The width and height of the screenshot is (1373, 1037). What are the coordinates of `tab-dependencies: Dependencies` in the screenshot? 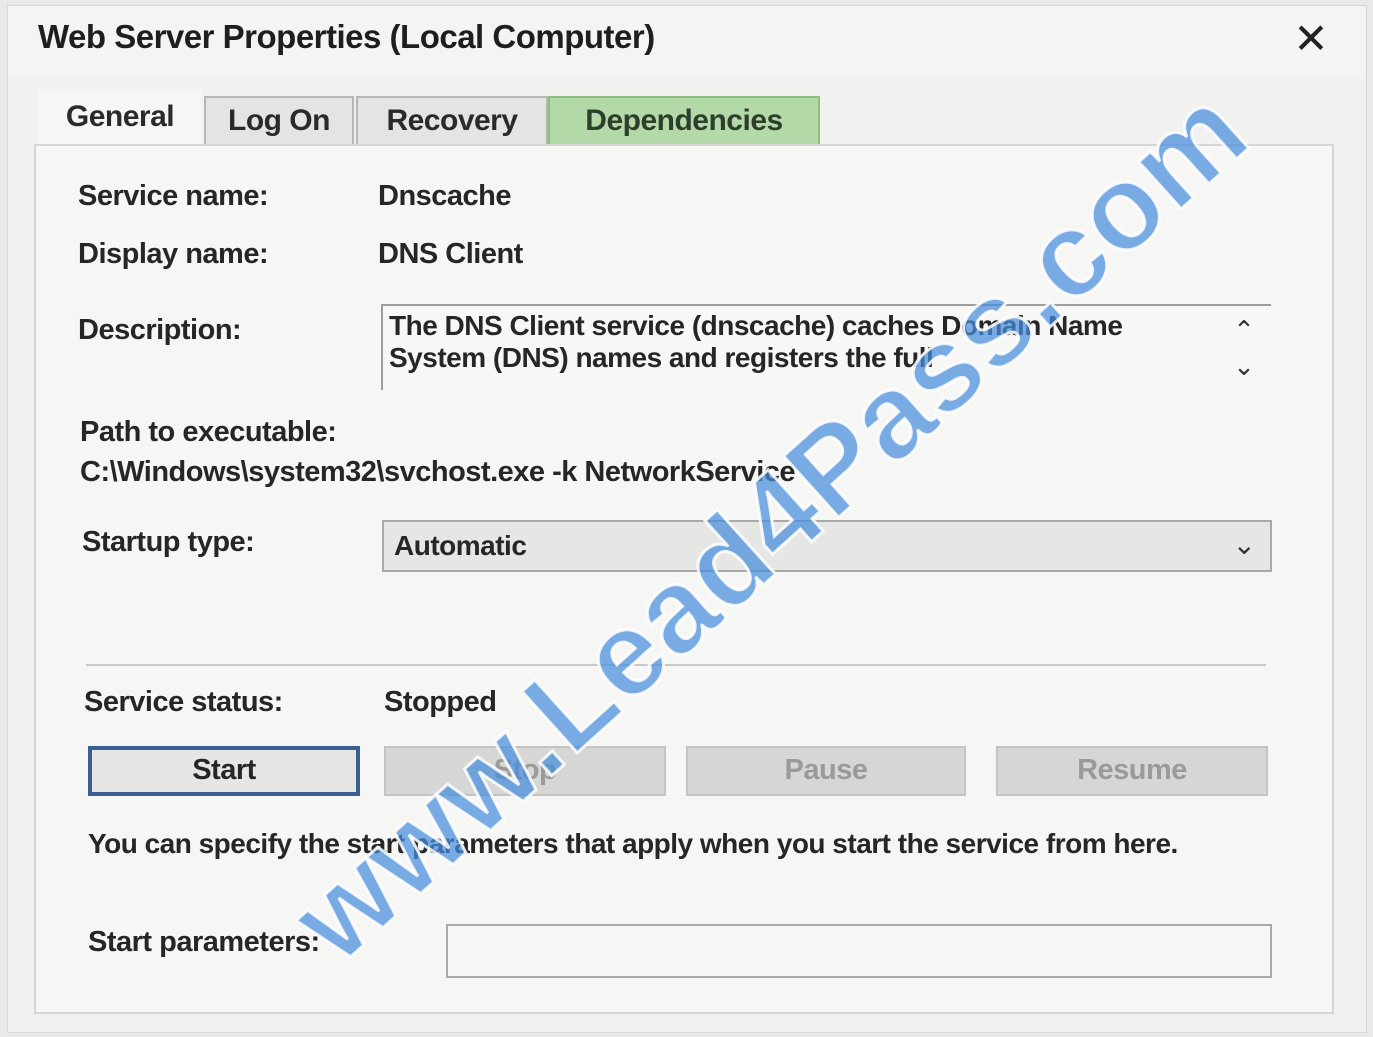 It's located at (684, 121).